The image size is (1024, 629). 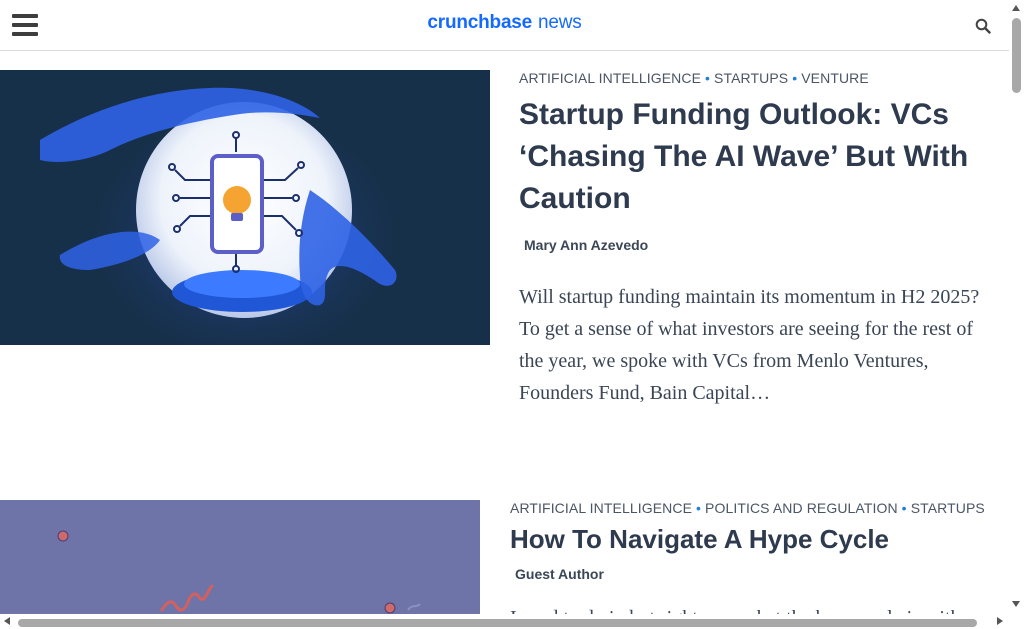 What do you see at coordinates (835, 78) in the screenshot?
I see `category-link: VENTURE` at bounding box center [835, 78].